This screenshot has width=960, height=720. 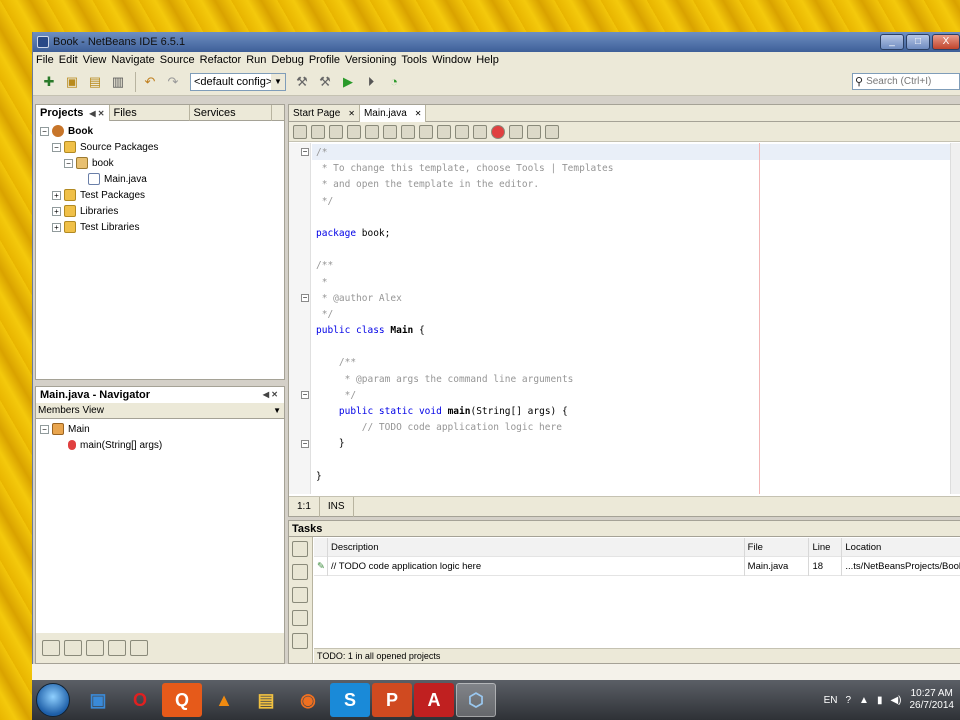 I want to click on all-projects-icon, so click(x=300, y=595).